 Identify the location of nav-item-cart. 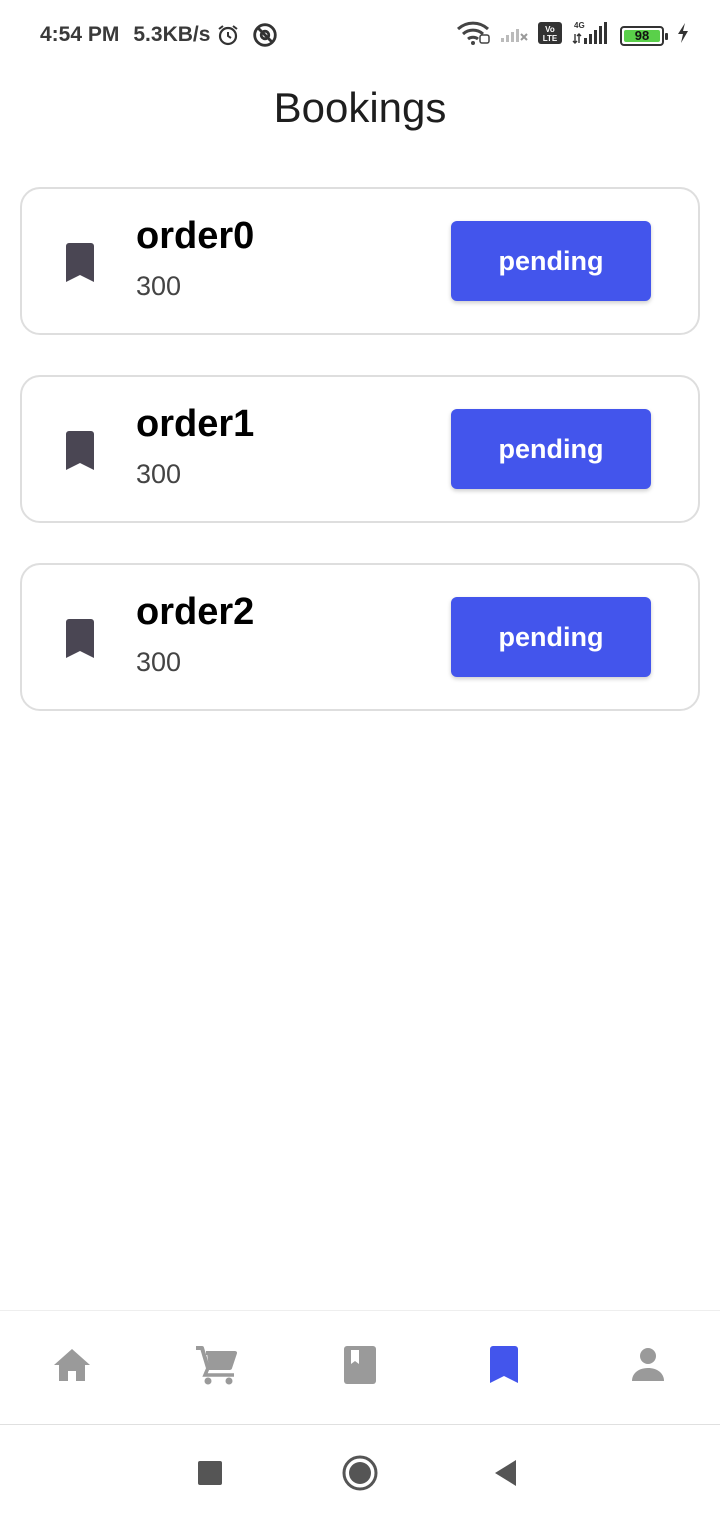
(216, 1368).